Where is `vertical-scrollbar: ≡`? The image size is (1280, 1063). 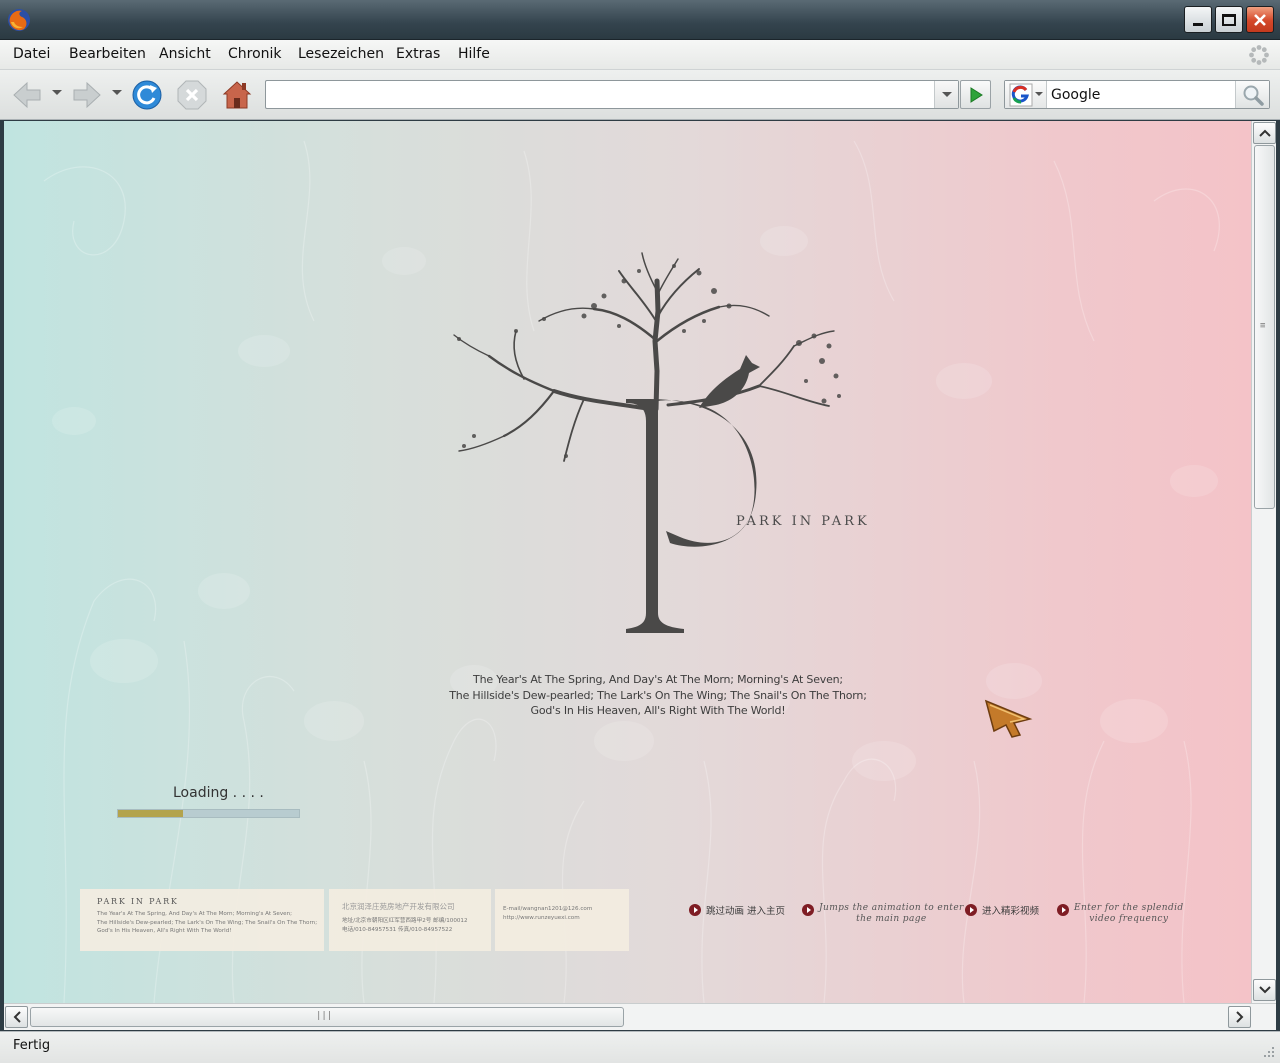 vertical-scrollbar: ≡ is located at coordinates (1263, 562).